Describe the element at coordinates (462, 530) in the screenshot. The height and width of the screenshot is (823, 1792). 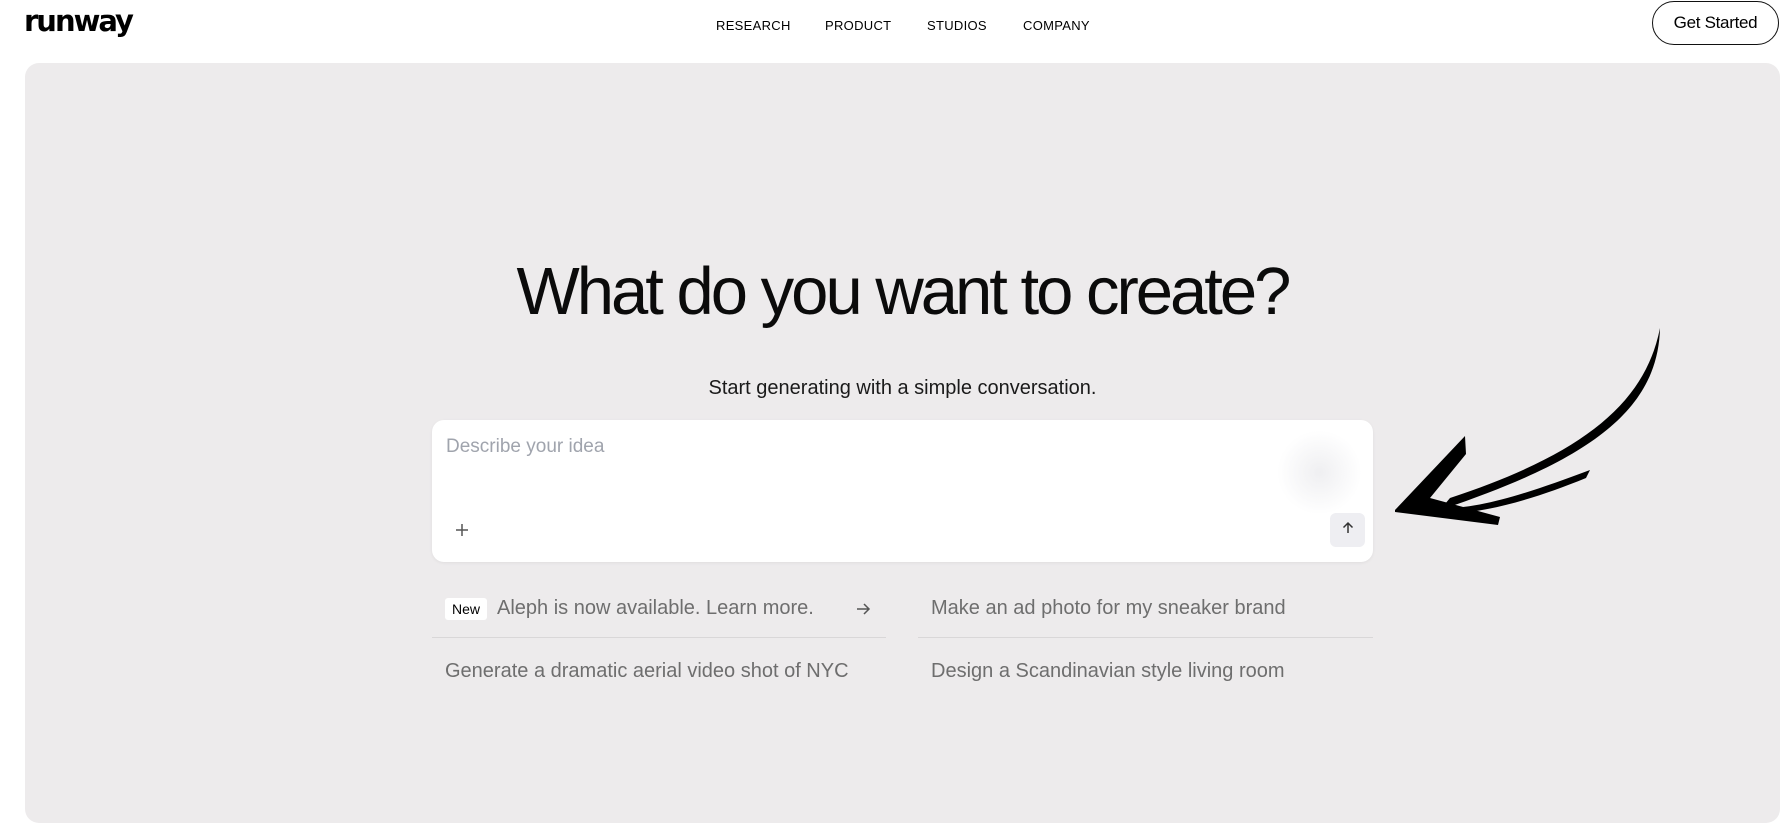
I see `plus-icon` at that location.